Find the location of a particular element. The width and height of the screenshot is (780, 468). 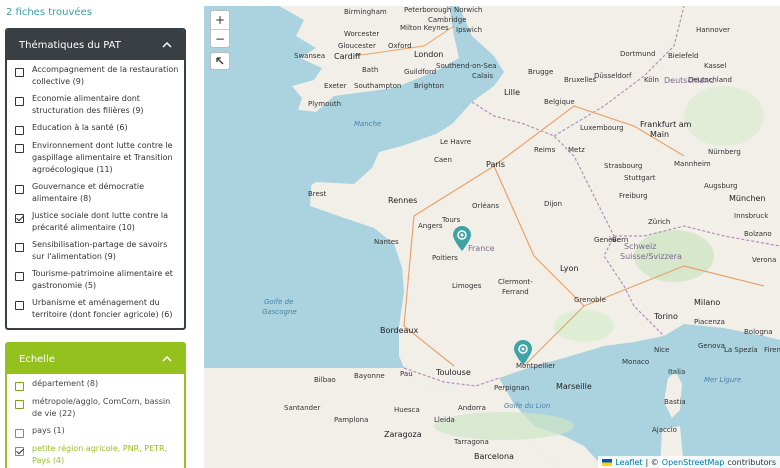

echelle-option-label: pays (1) is located at coordinates (48, 430).